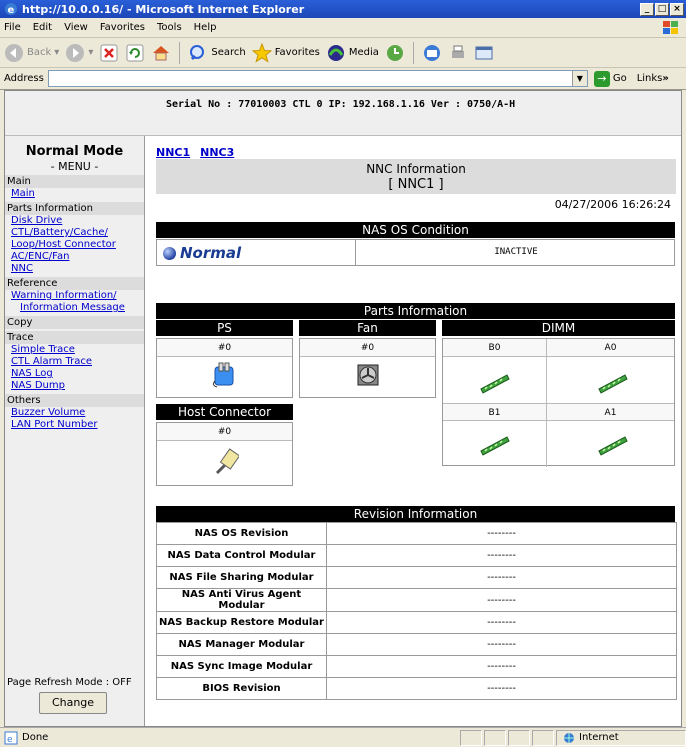 Image resolution: width=686 pixels, height=747 pixels. What do you see at coordinates (75, 52) in the screenshot?
I see `forward-arrow-icon` at bounding box center [75, 52].